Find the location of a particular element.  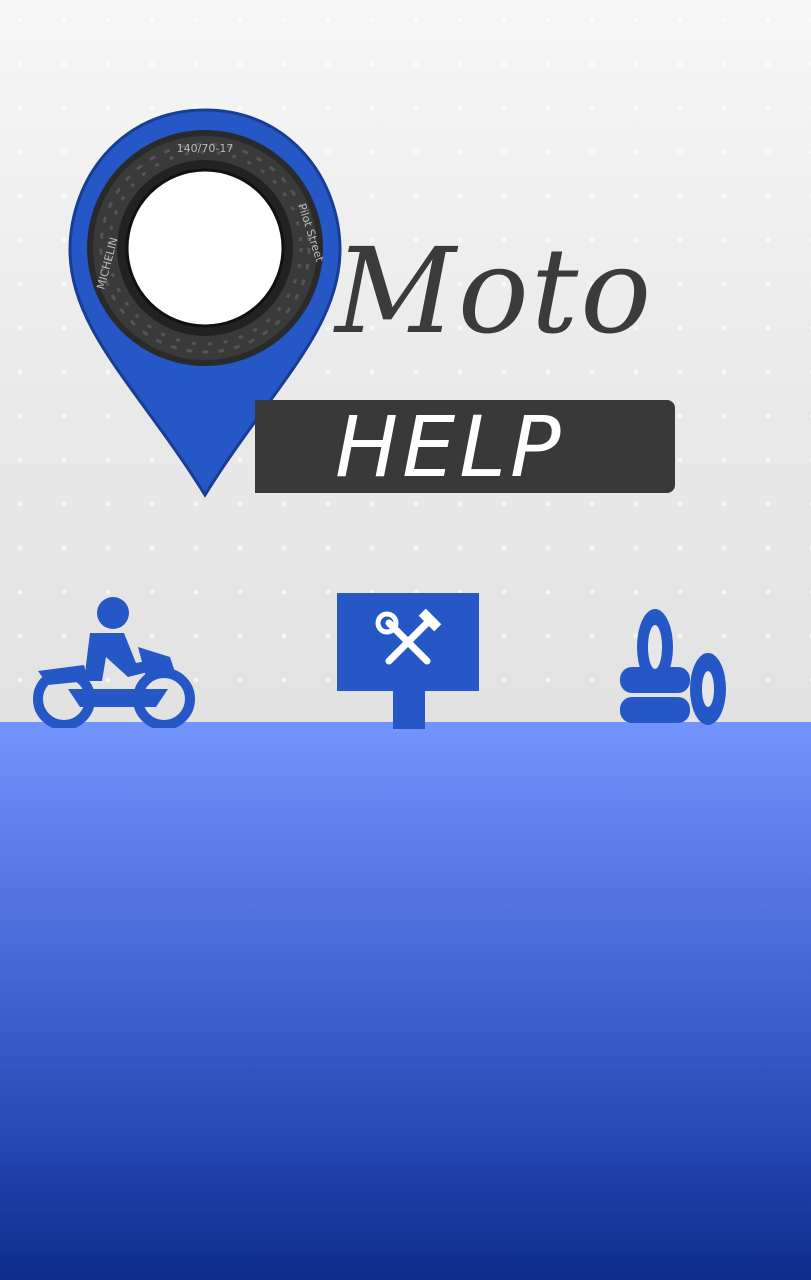

brand-word-help: HELP is located at coordinates (450, 447).